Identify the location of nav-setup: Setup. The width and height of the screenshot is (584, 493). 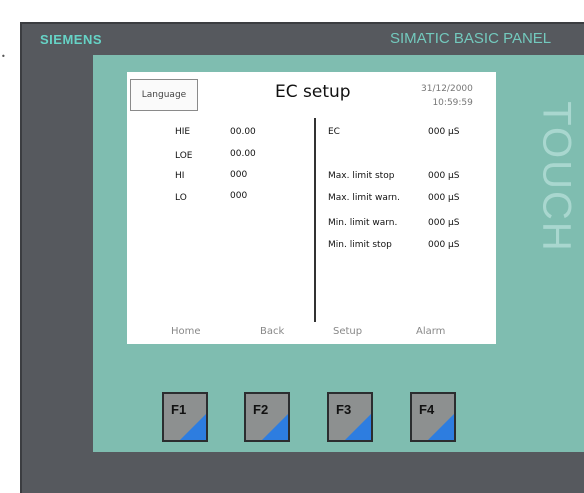
(347, 331).